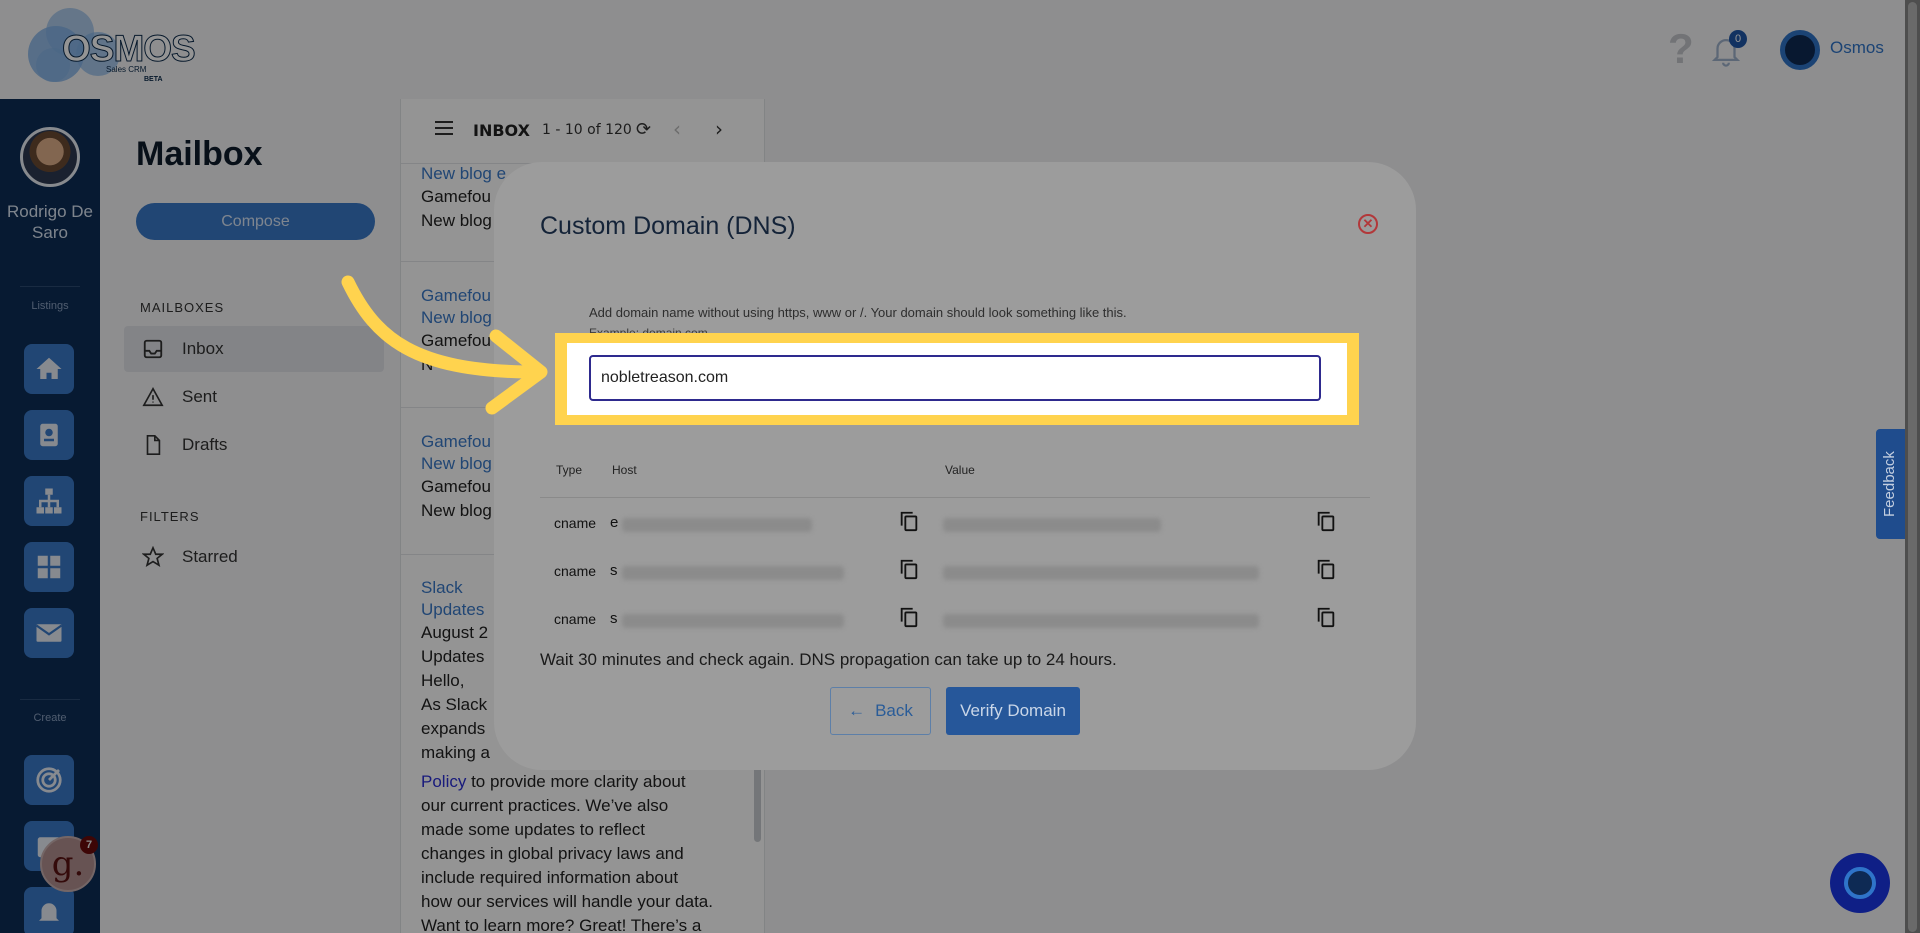 Image resolution: width=1920 pixels, height=933 pixels. Describe the element at coordinates (955, 497) in the screenshot. I see `table-divider` at that location.